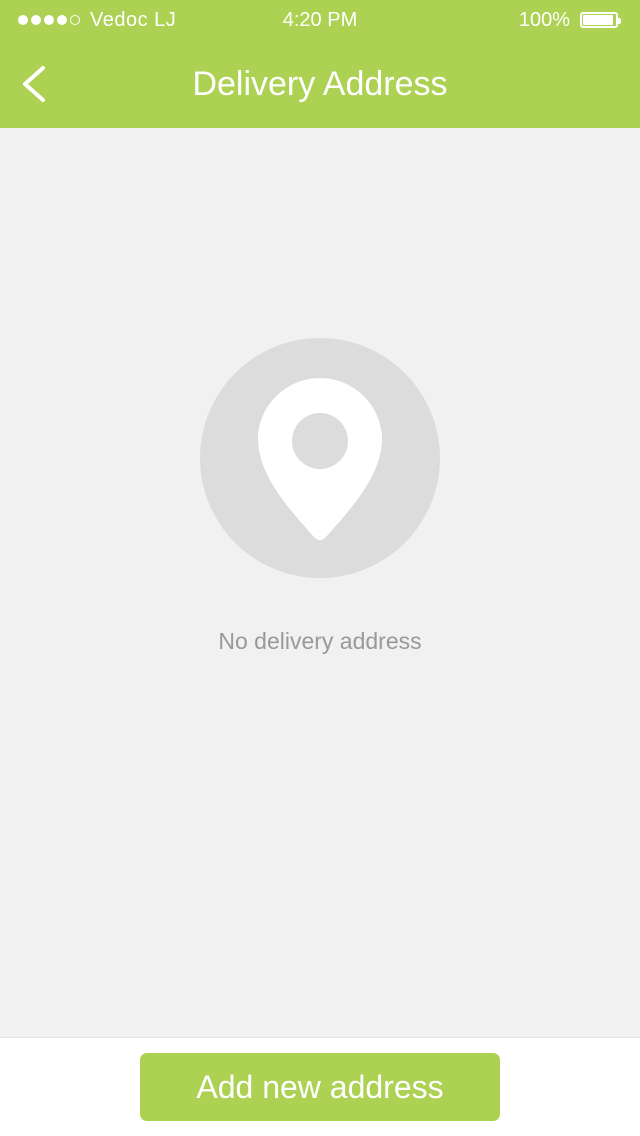 The width and height of the screenshot is (640, 1136). I want to click on battery-fill, so click(598, 20).